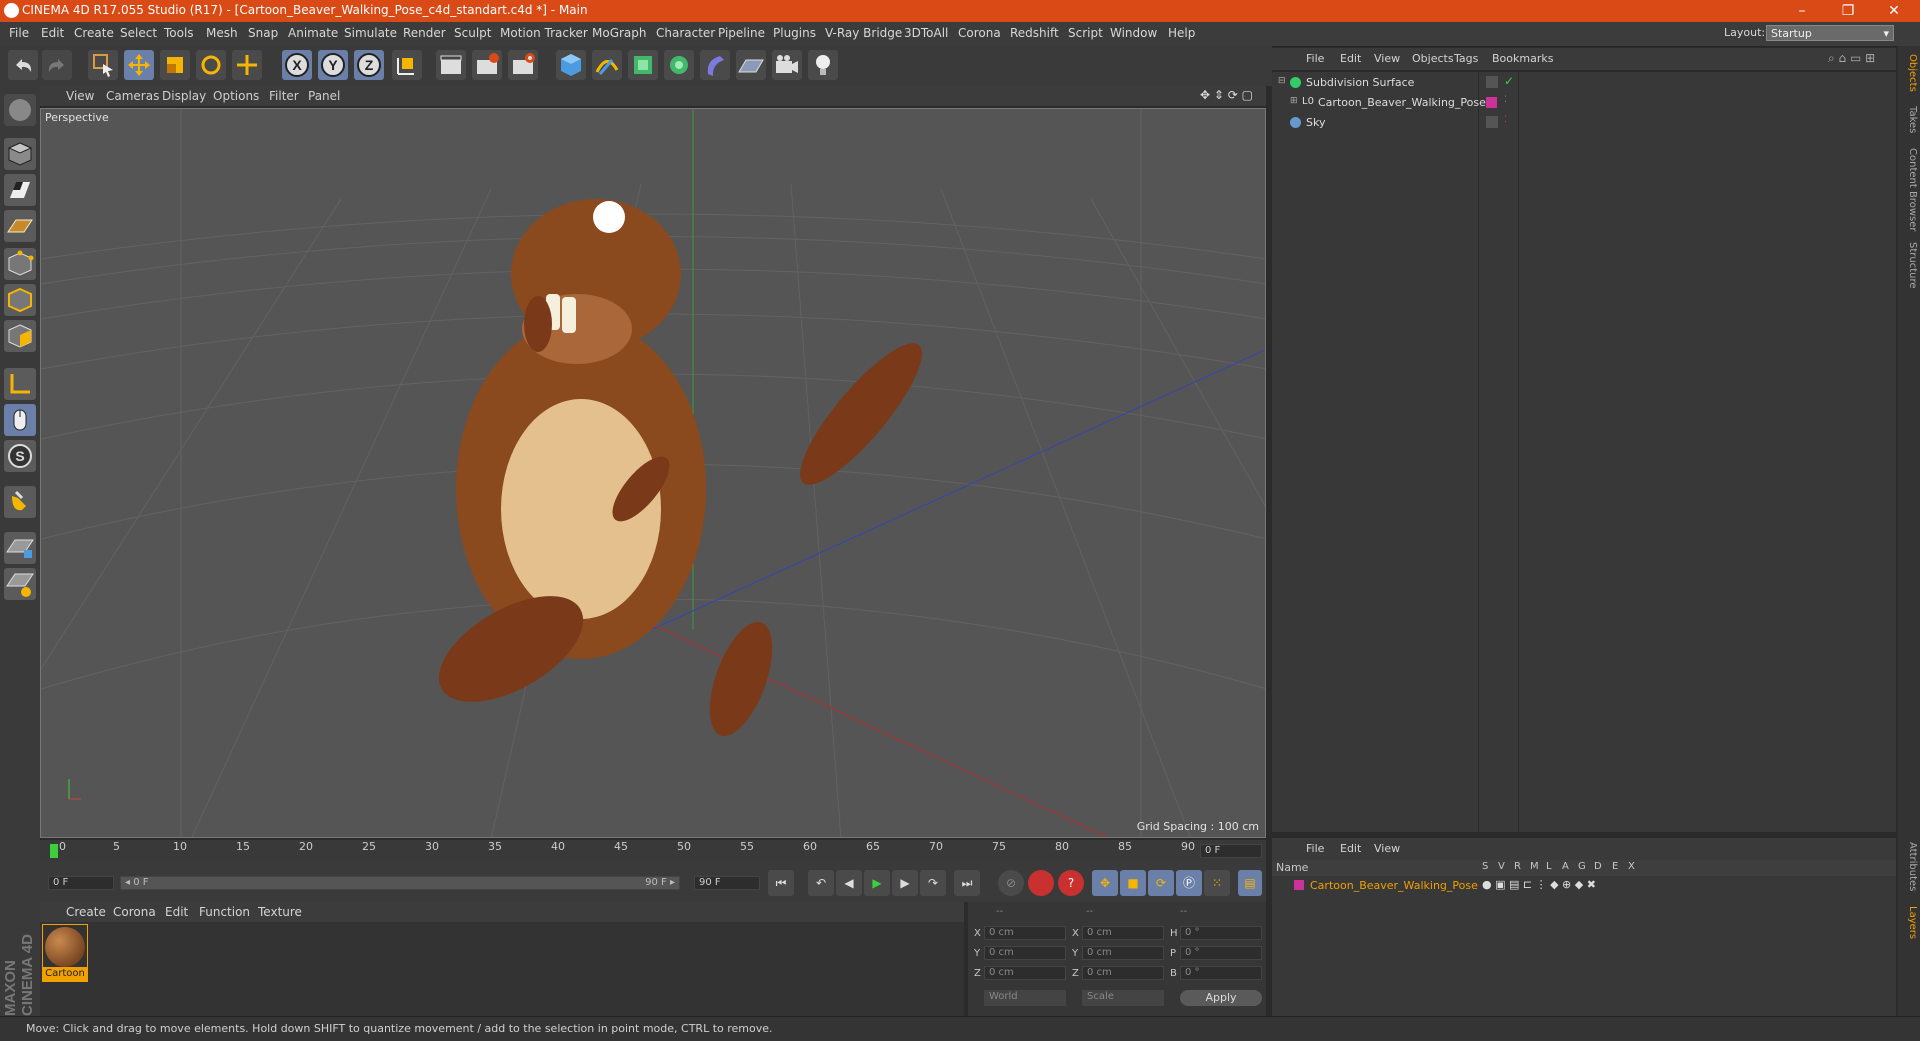 The width and height of the screenshot is (1920, 1041). I want to click on viewport-nav-icons: ✥ ⇕ ⟳ ▢, so click(1226, 95).